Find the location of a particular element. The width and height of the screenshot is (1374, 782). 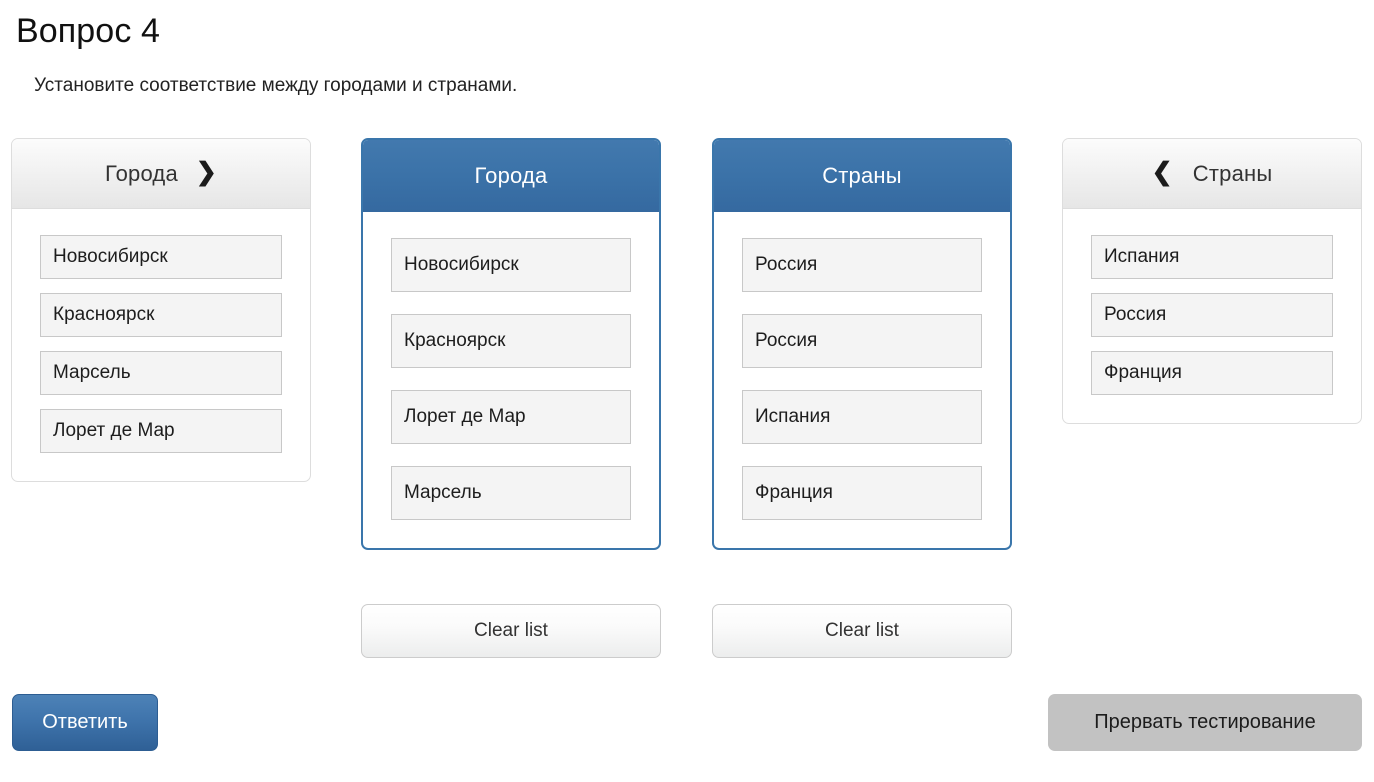

panel-source-countries-box: ❮ Страны Испания Россия Франция is located at coordinates (1212, 281).